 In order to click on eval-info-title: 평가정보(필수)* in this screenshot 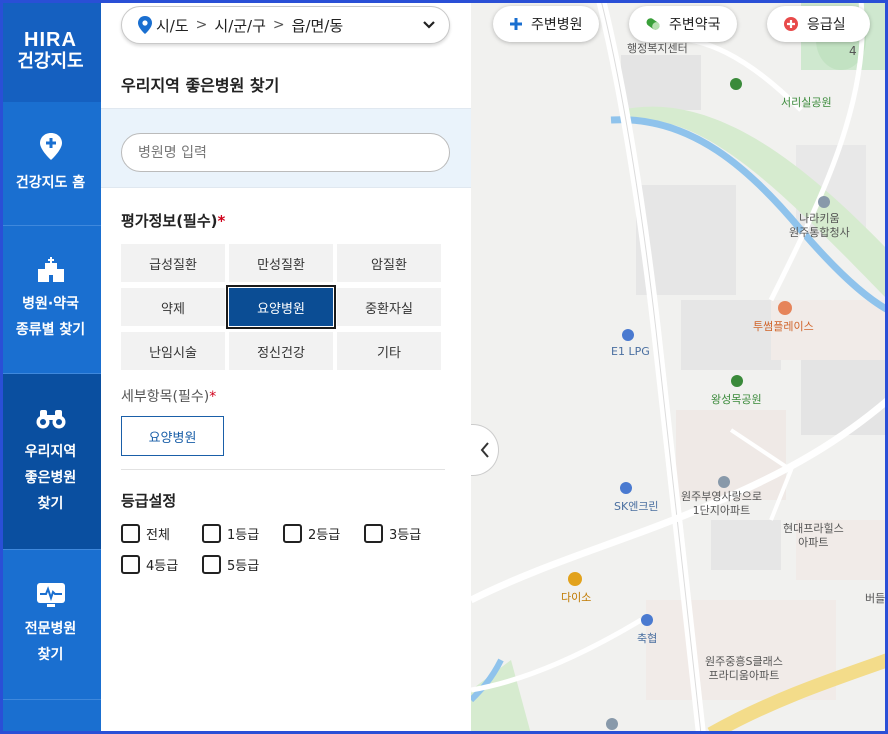, I will do `click(173, 220)`.